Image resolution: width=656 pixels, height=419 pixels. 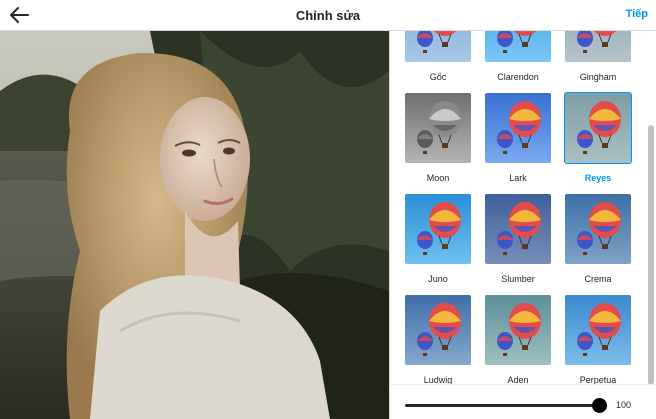 What do you see at coordinates (598, 77) in the screenshot?
I see `filter-label: Gingham` at bounding box center [598, 77].